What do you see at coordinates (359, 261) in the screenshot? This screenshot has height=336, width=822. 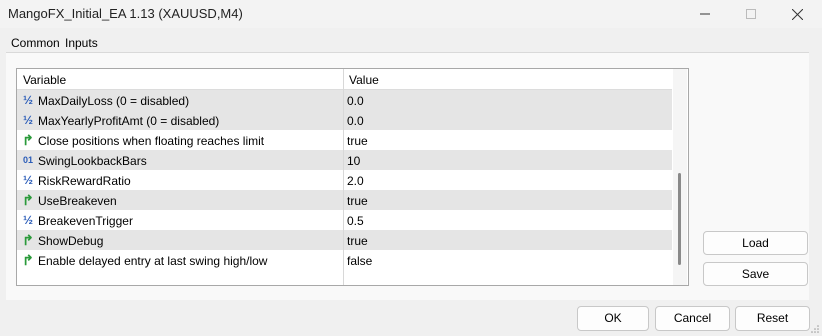 I see `row-value: false` at bounding box center [359, 261].